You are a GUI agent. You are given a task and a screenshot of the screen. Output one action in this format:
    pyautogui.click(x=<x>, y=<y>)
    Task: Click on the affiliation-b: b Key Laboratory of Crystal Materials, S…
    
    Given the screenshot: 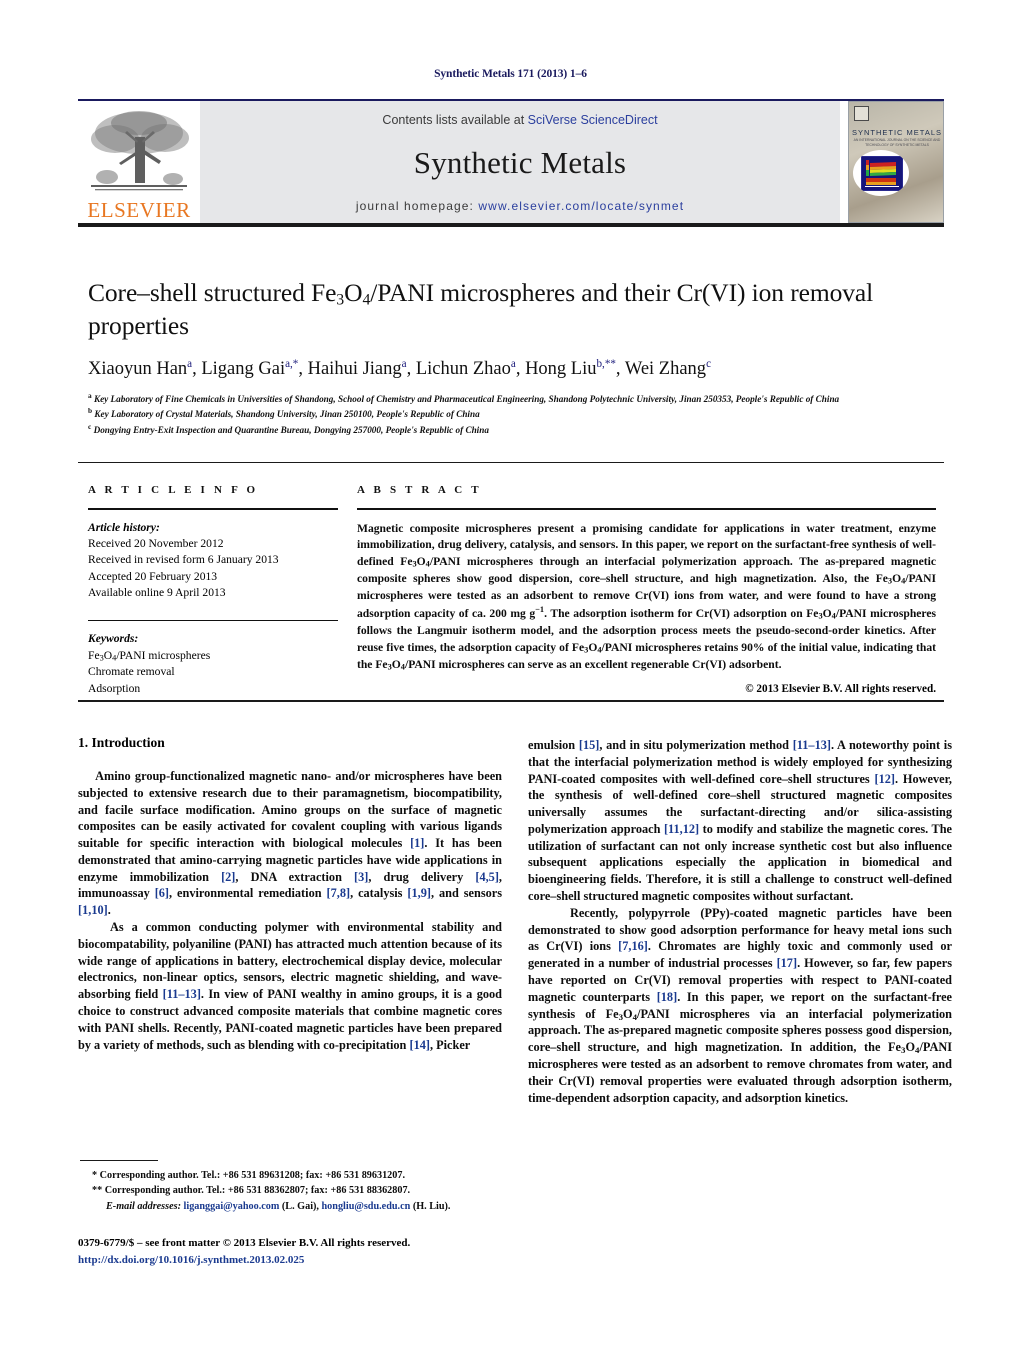 What is the action you would take?
    pyautogui.click(x=284, y=413)
    